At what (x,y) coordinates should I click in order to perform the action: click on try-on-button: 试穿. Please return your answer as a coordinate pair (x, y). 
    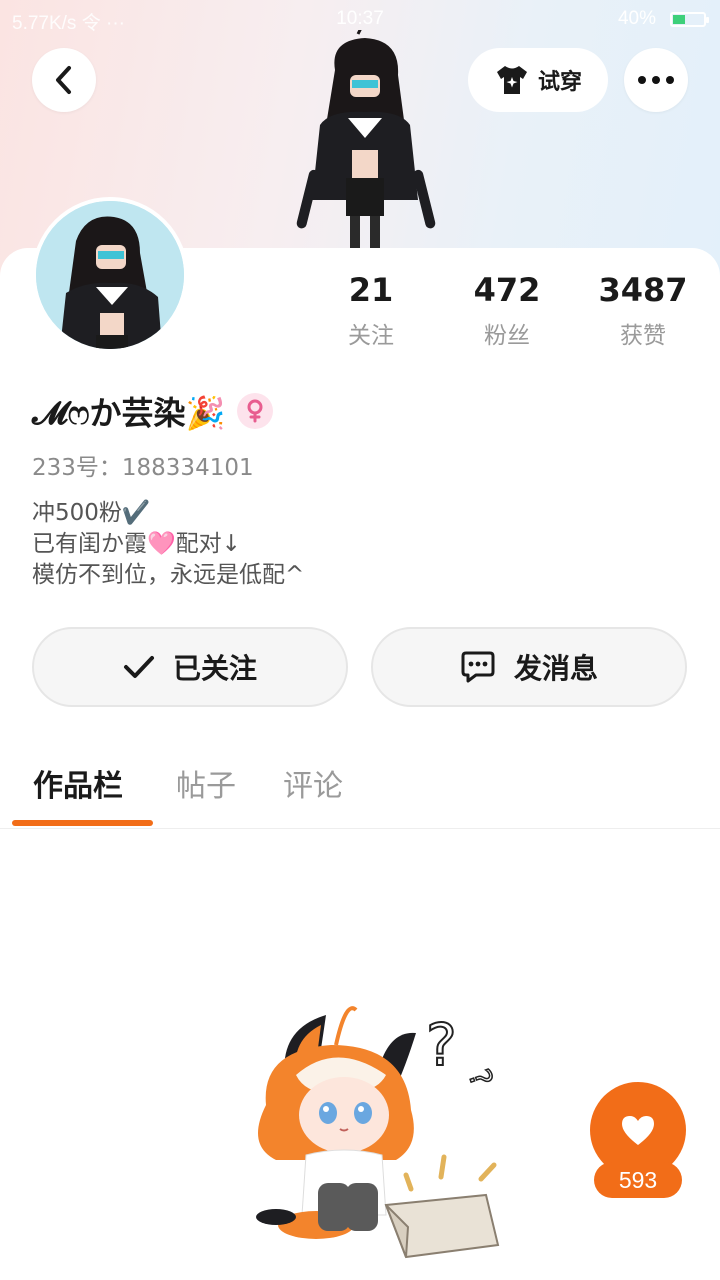
    Looking at the image, I should click on (538, 80).